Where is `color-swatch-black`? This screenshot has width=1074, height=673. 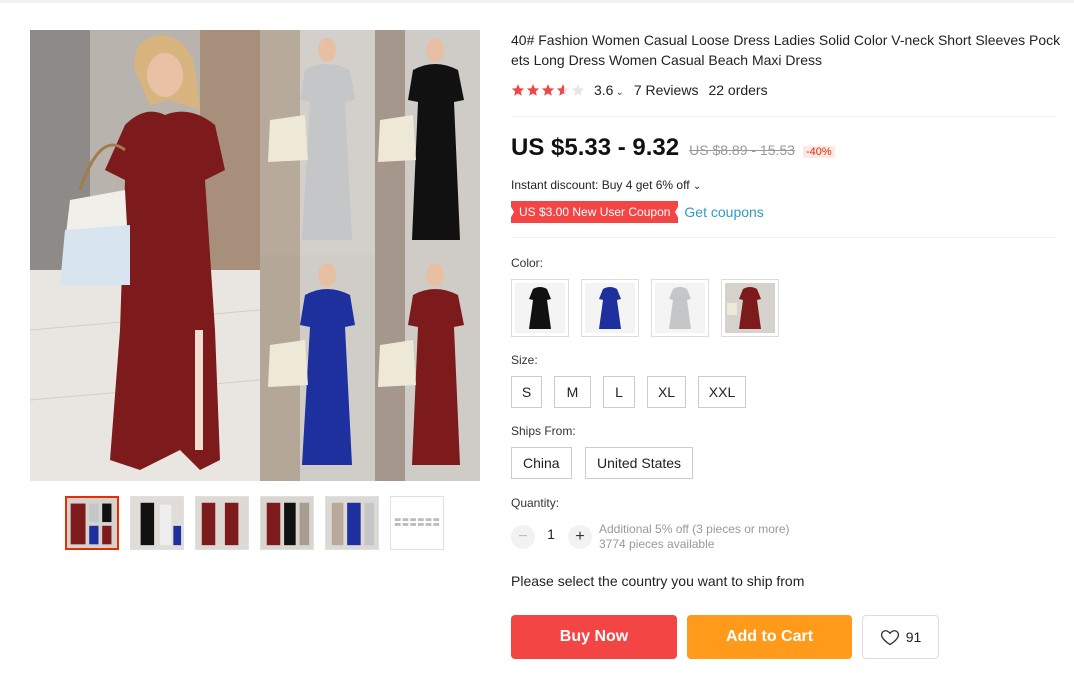
color-swatch-black is located at coordinates (540, 308).